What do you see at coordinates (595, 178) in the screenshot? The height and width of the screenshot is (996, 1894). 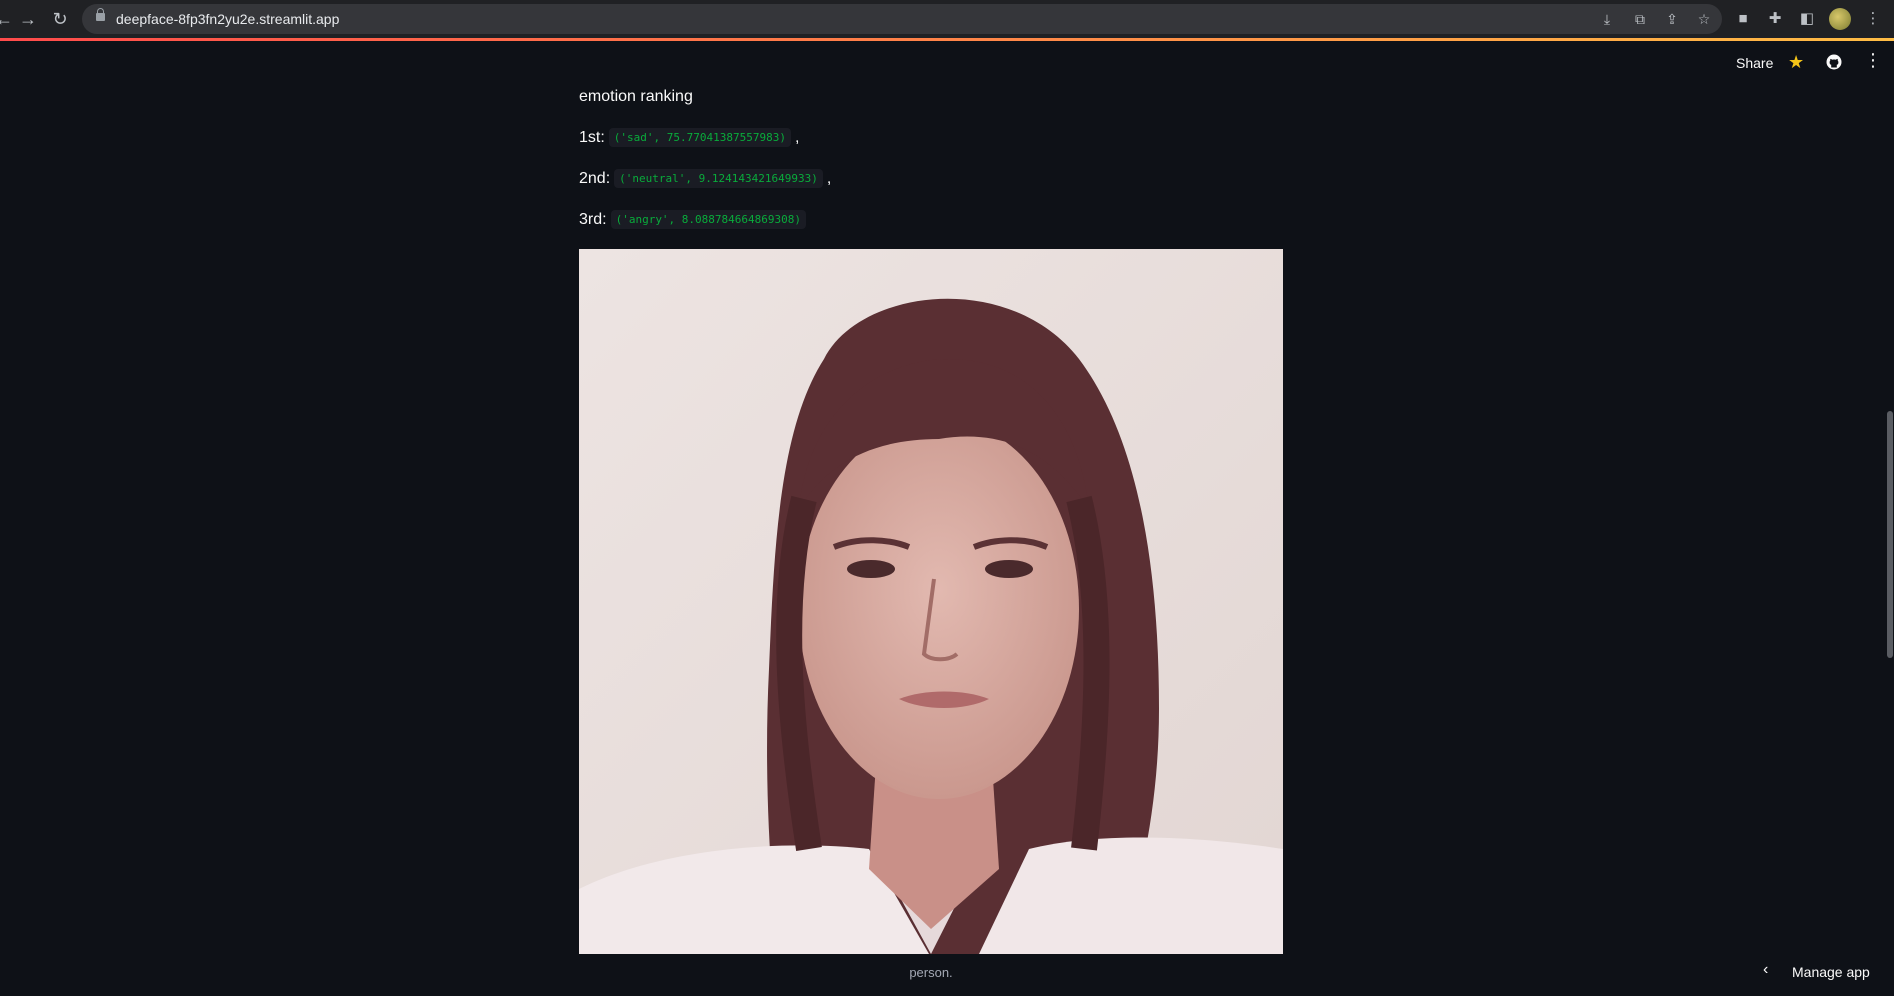 I see `rank-label: 2nd:` at bounding box center [595, 178].